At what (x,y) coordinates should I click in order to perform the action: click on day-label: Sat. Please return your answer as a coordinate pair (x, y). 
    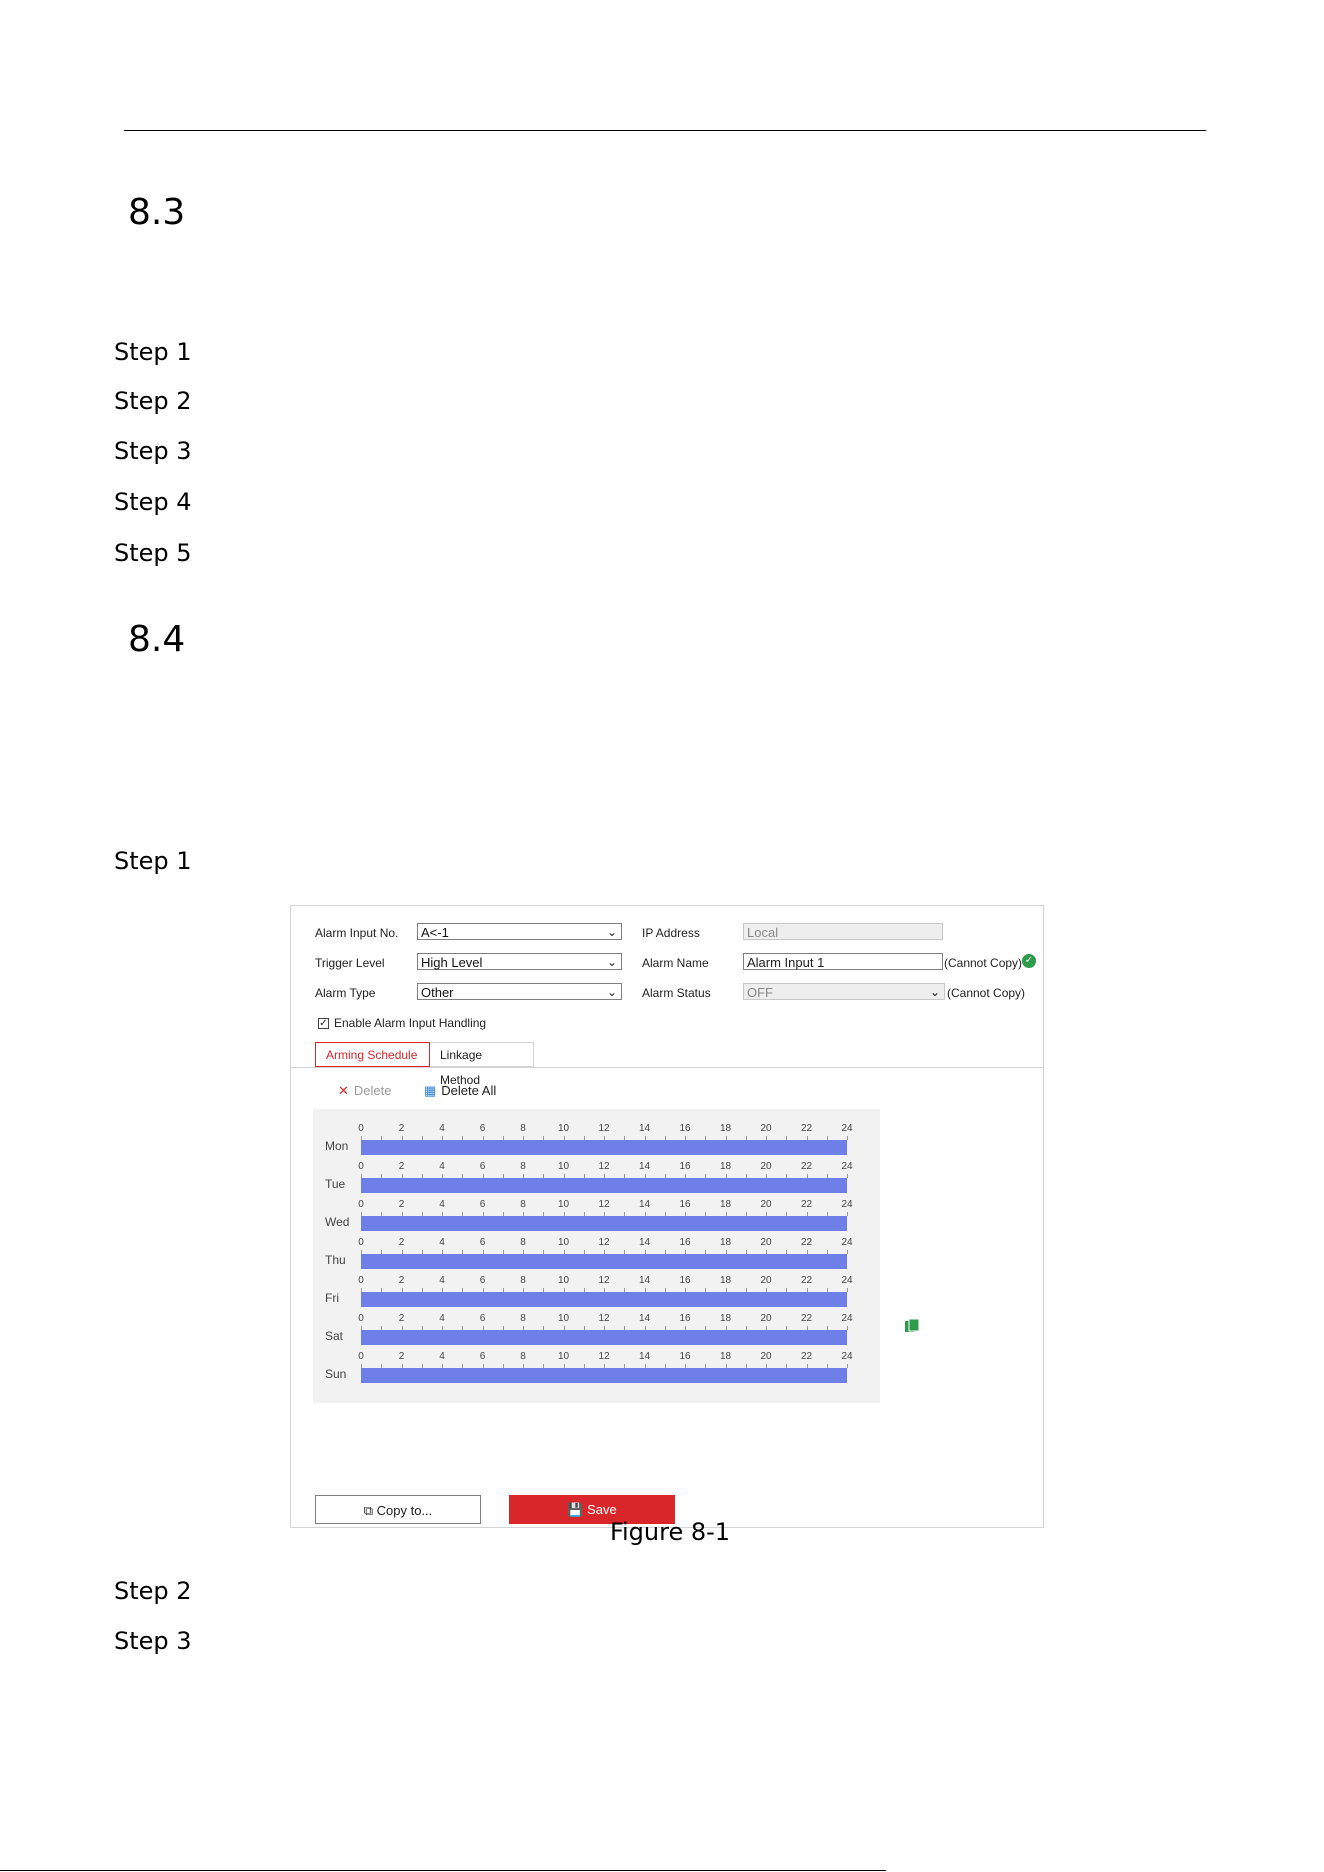
    Looking at the image, I should click on (334, 1336).